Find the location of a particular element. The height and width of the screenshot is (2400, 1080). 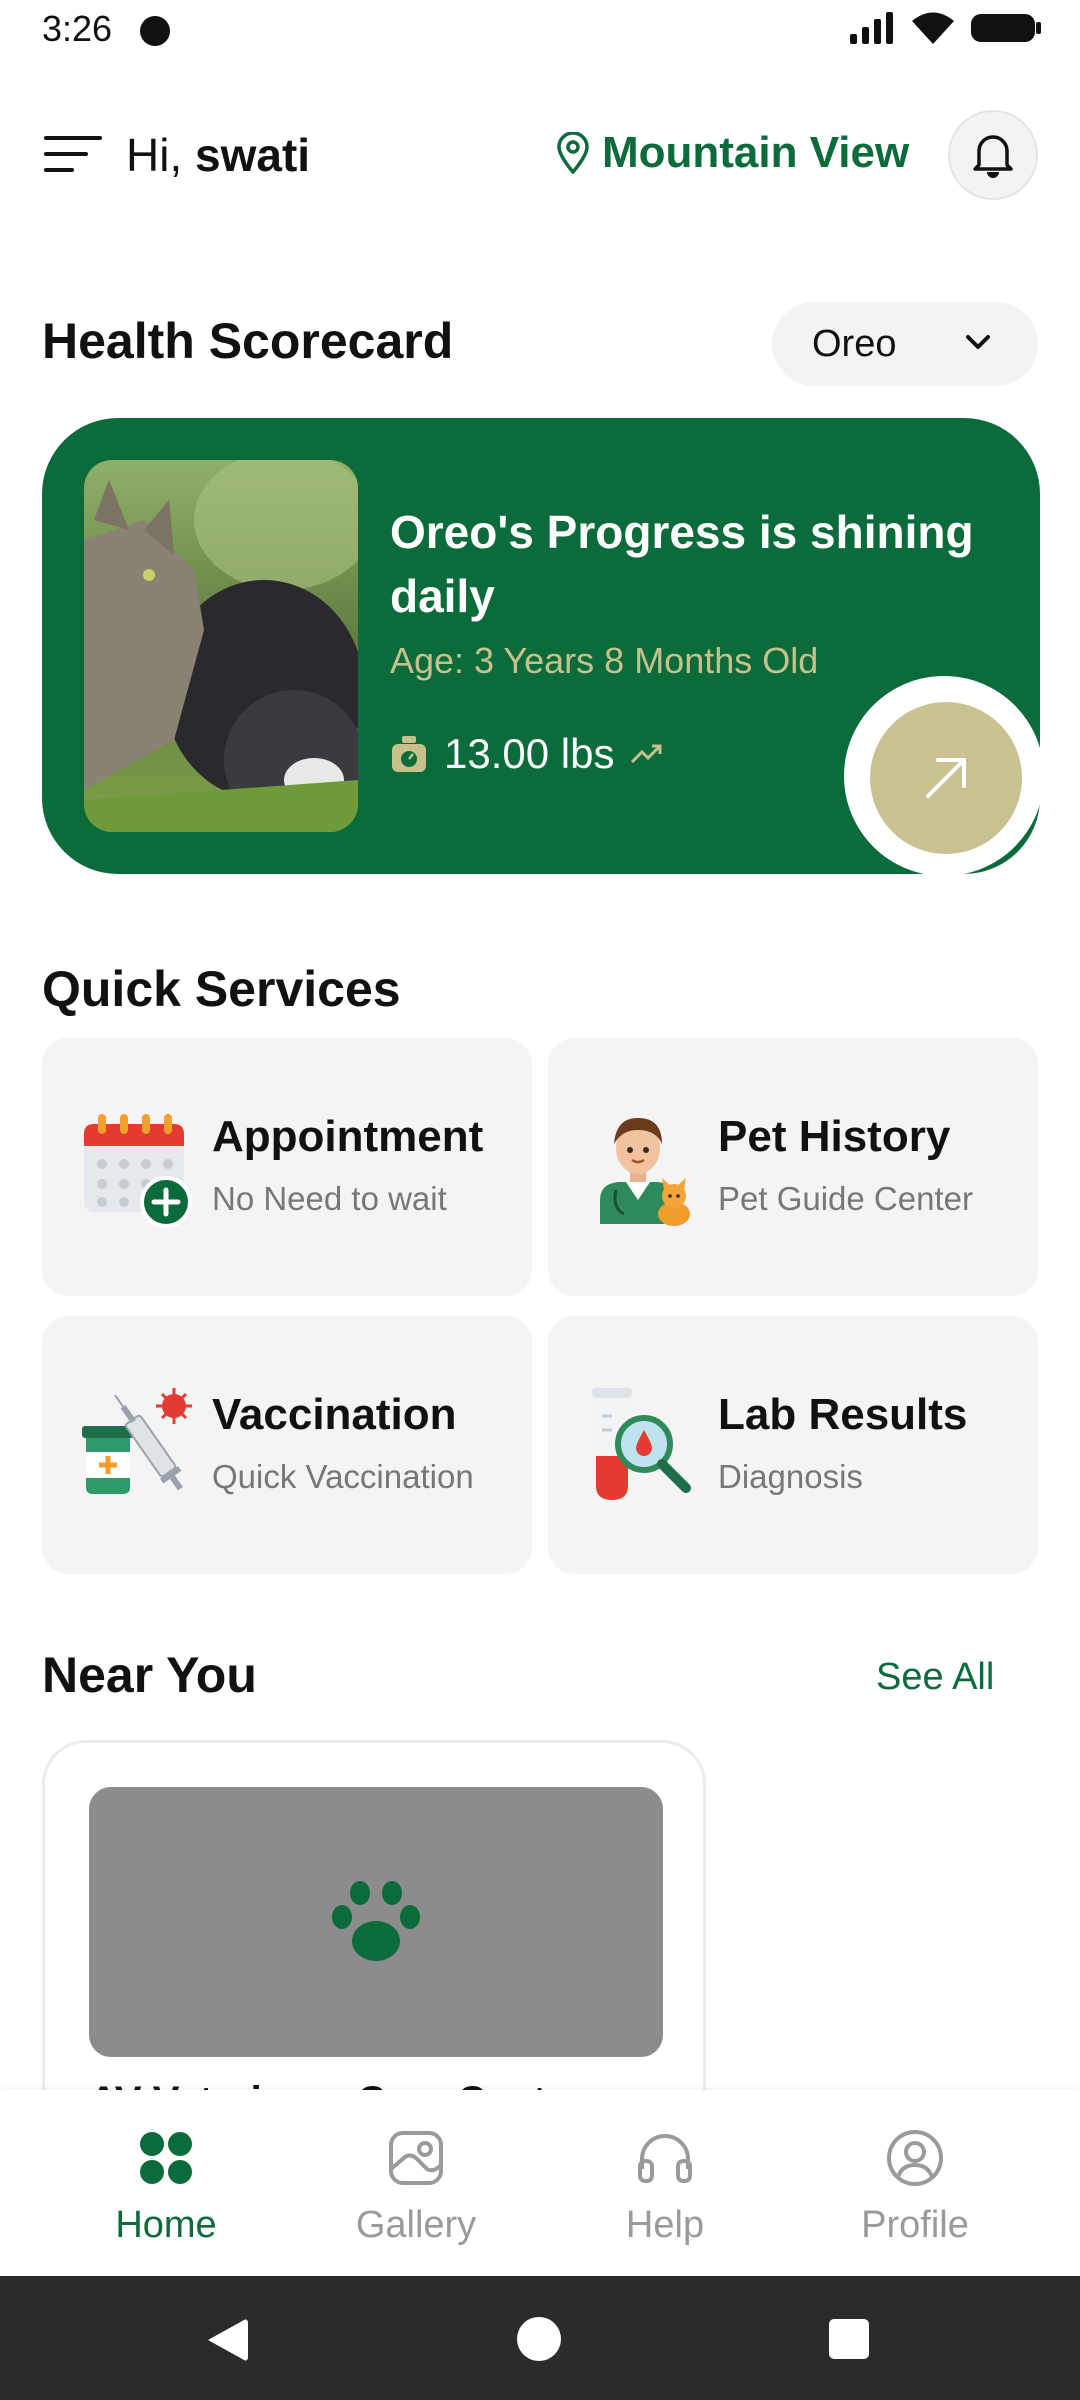

service-lab-results: Lab Results Diagnosis is located at coordinates (793, 1445).